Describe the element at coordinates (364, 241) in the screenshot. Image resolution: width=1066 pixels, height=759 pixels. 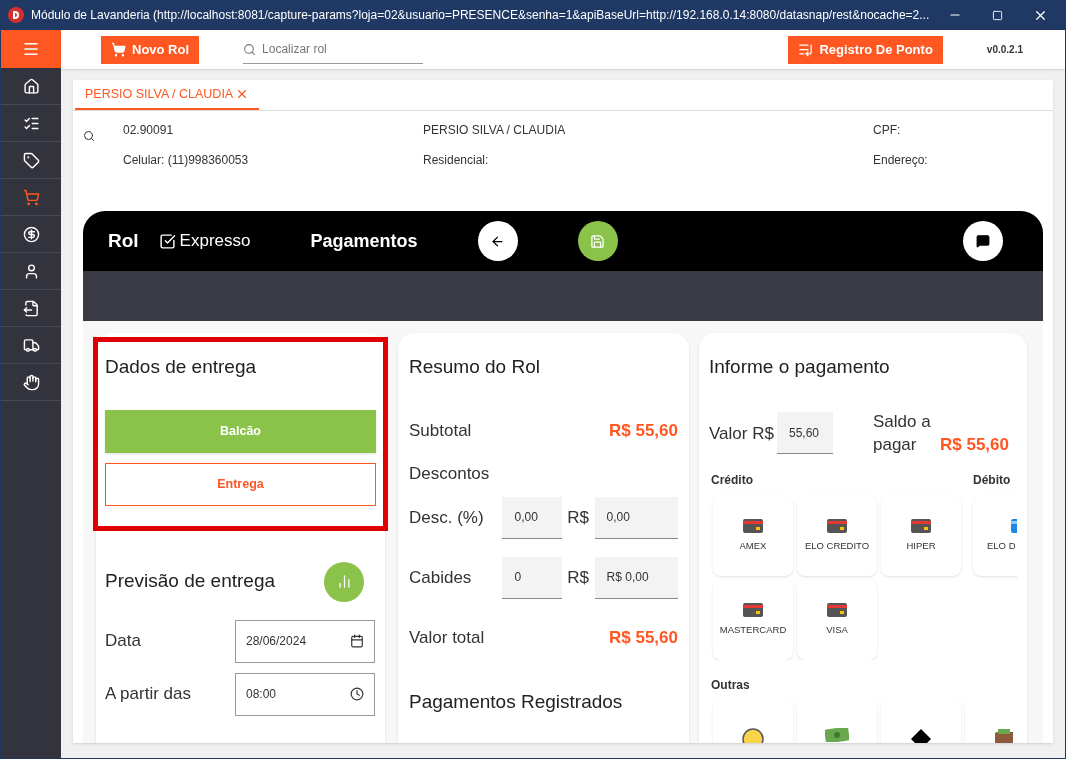
I see `section-title: Pagamentos` at that location.